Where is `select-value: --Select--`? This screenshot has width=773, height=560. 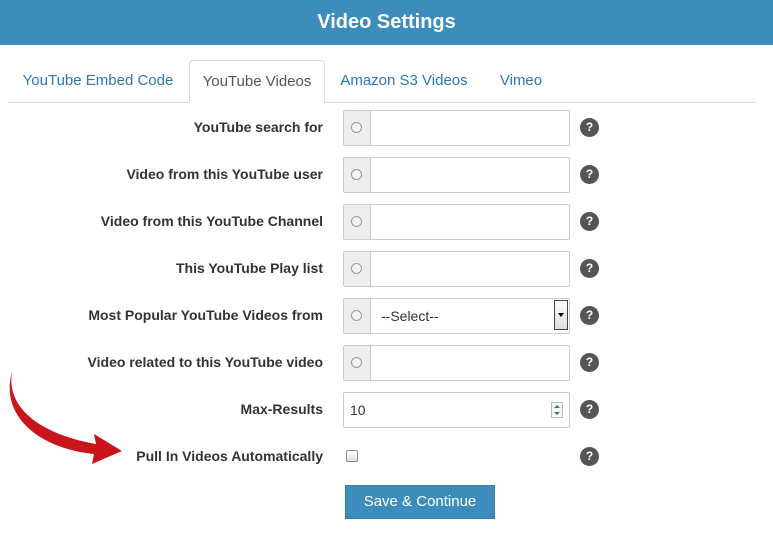
select-value: --Select-- is located at coordinates (410, 316).